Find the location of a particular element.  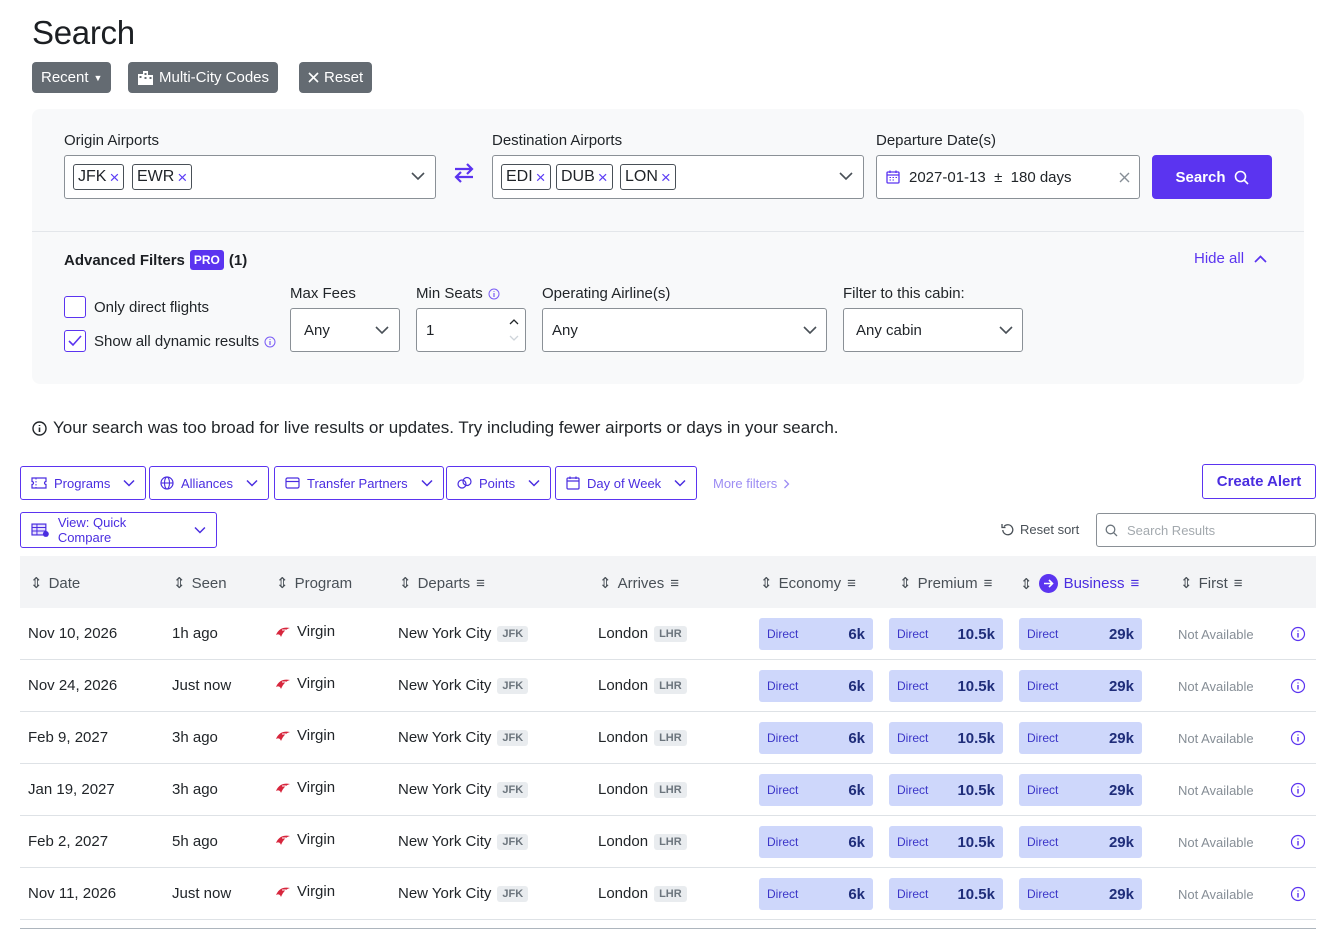

only-direct-checkbox is located at coordinates (75, 307).